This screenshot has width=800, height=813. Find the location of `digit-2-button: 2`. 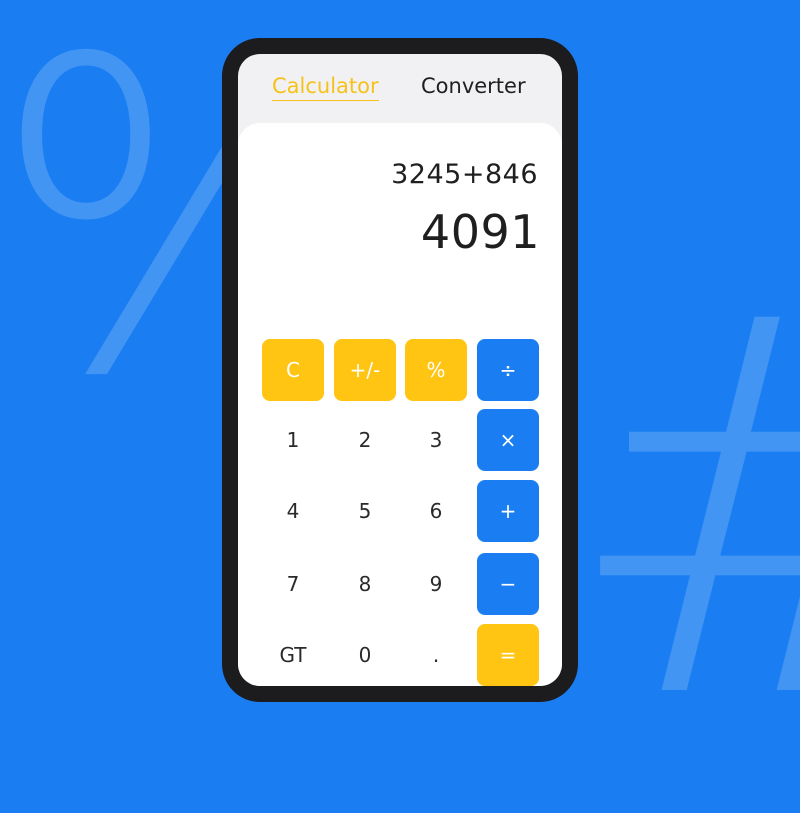

digit-2-button: 2 is located at coordinates (365, 440).